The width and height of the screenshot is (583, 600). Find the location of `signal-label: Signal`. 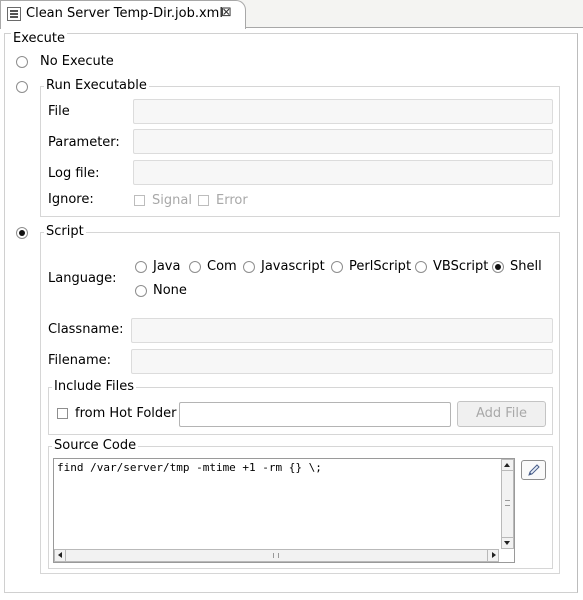

signal-label: Signal is located at coordinates (172, 200).